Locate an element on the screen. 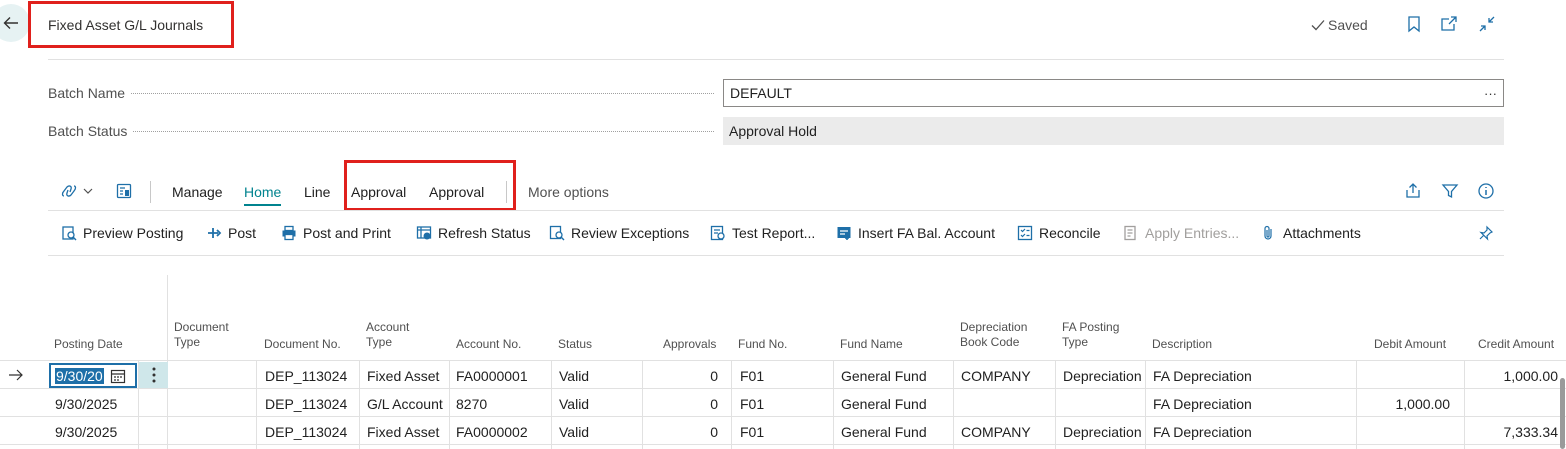  col-header-approvals: Approvals is located at coordinates (689, 344).